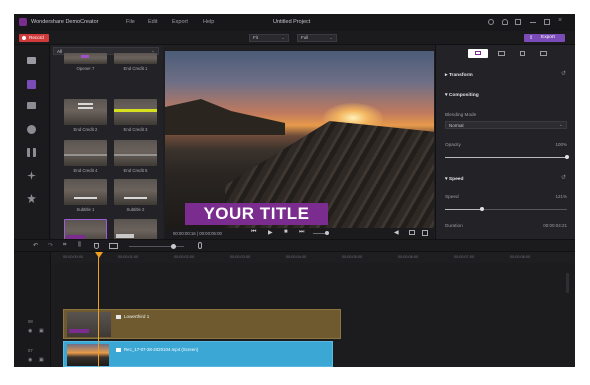 The height and width of the screenshot is (385, 590). What do you see at coordinates (396, 232) in the screenshot?
I see `volume-icon: ◀` at bounding box center [396, 232].